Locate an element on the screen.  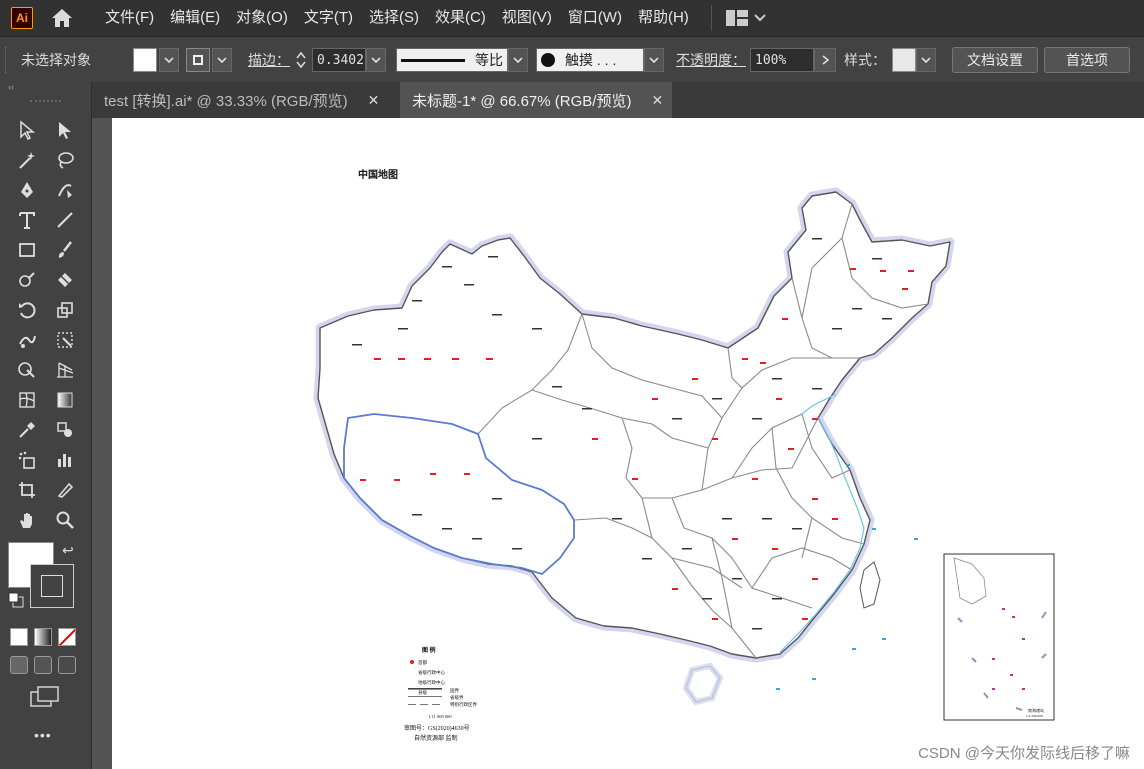
map-scale: 1:11 000 000 is located at coordinates (440, 716).